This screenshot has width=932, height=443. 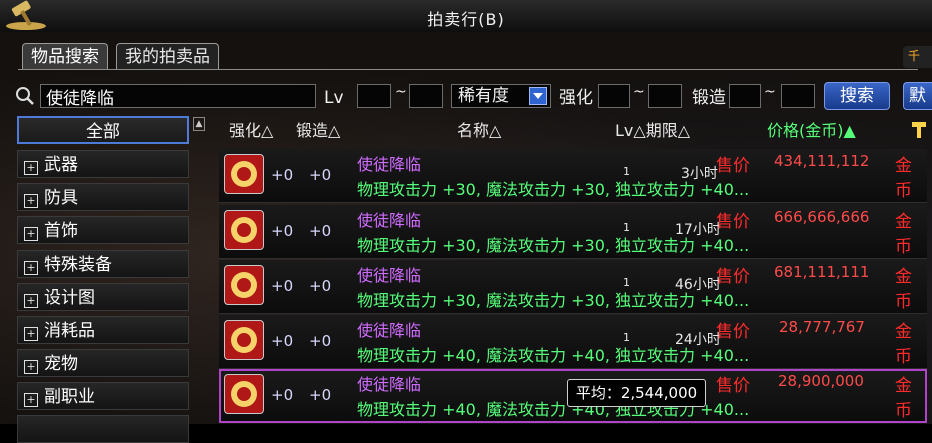 I want to click on category-accessory: + 首饰, so click(x=103, y=230).